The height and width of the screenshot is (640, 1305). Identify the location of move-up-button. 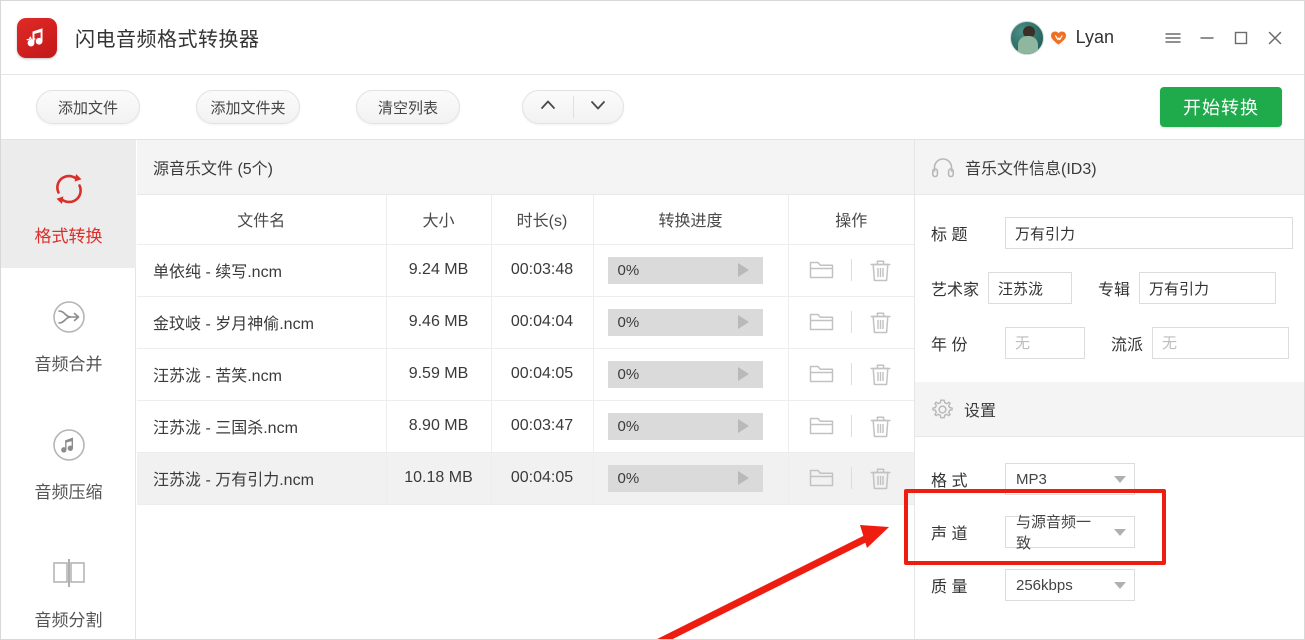
(548, 107).